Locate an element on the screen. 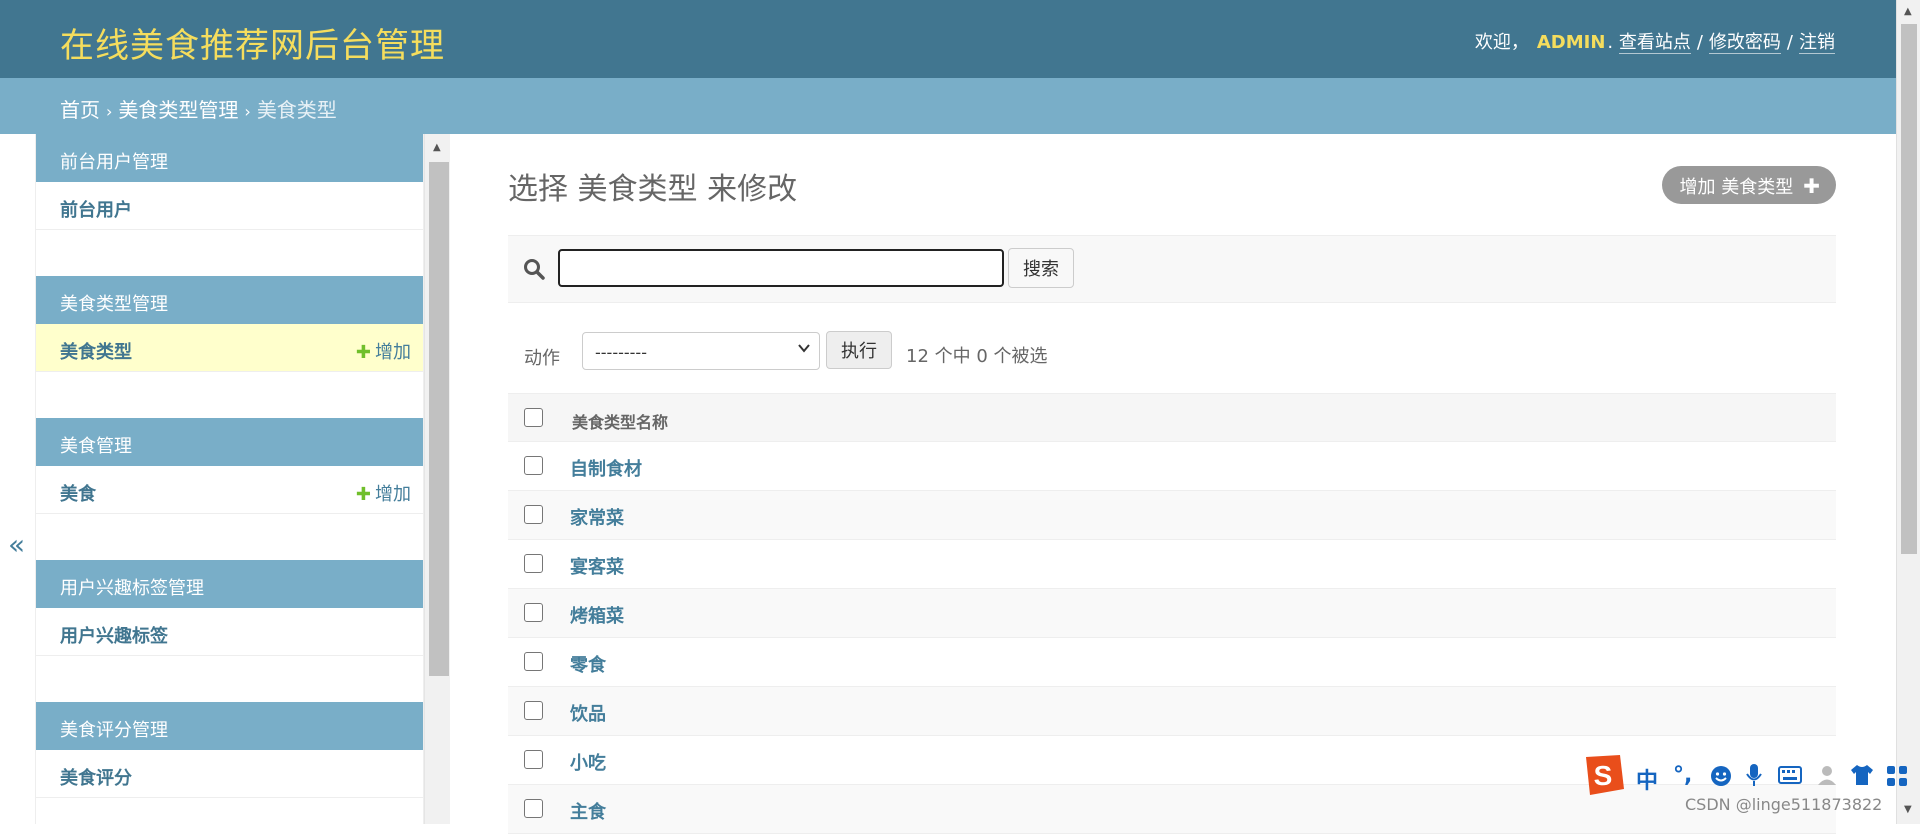 Image resolution: width=1920 pixels, height=834 pixels. search-input is located at coordinates (781, 268).